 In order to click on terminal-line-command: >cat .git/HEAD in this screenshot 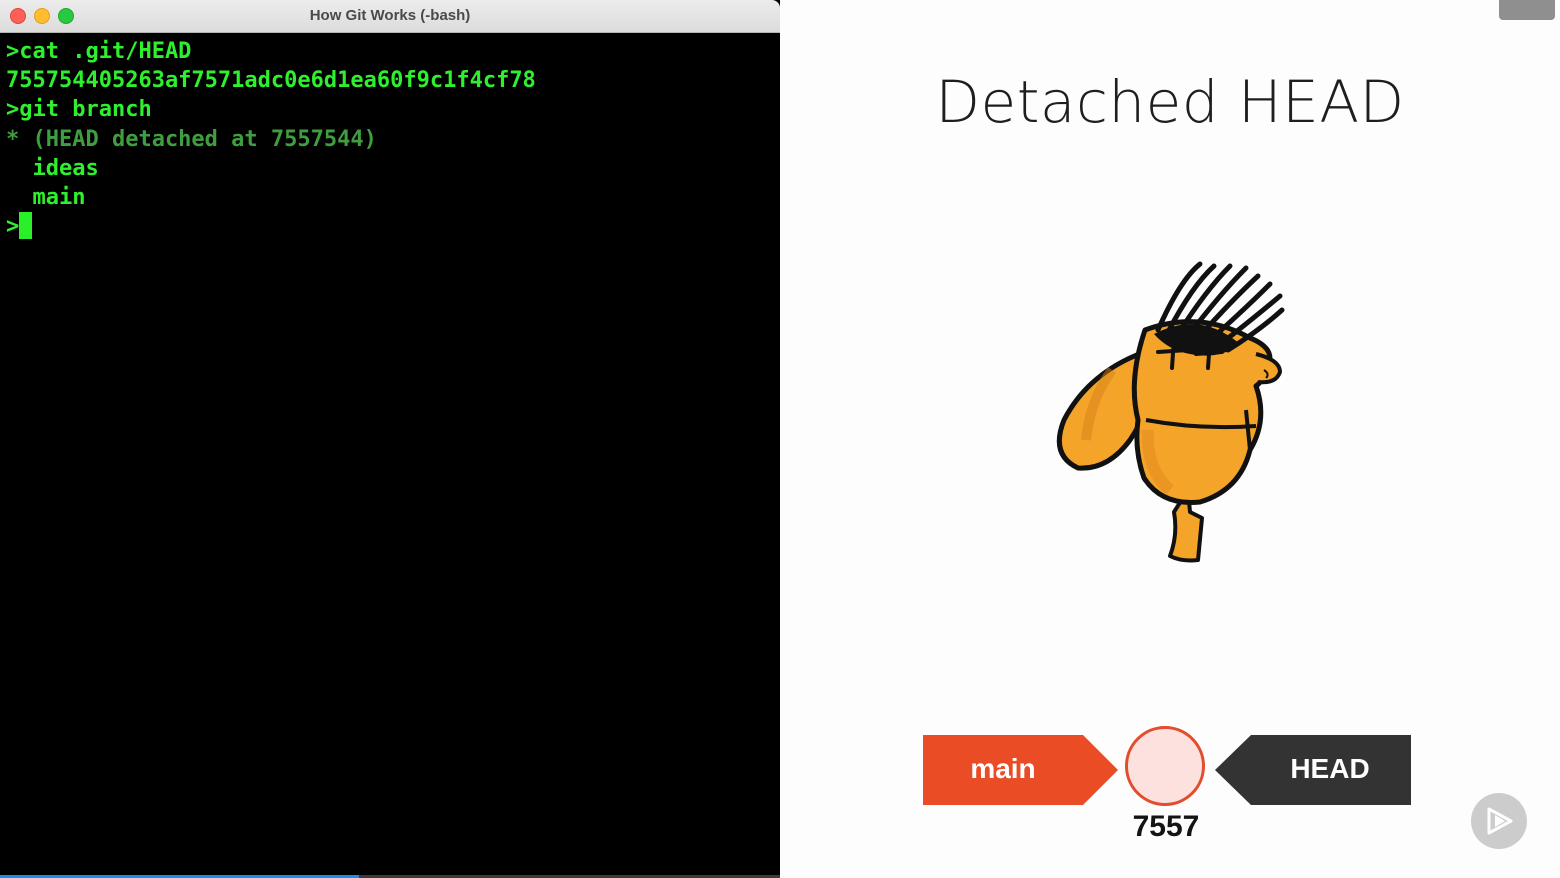, I will do `click(99, 51)`.